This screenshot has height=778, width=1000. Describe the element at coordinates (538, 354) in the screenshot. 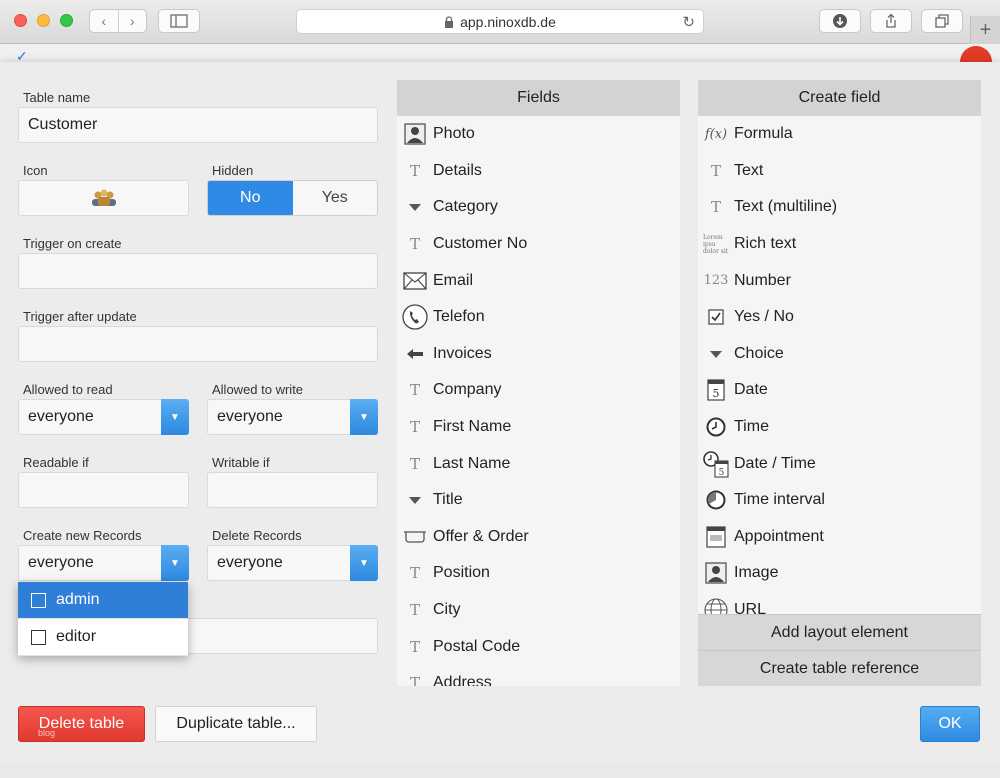

I see `list-item: Invoices` at that location.